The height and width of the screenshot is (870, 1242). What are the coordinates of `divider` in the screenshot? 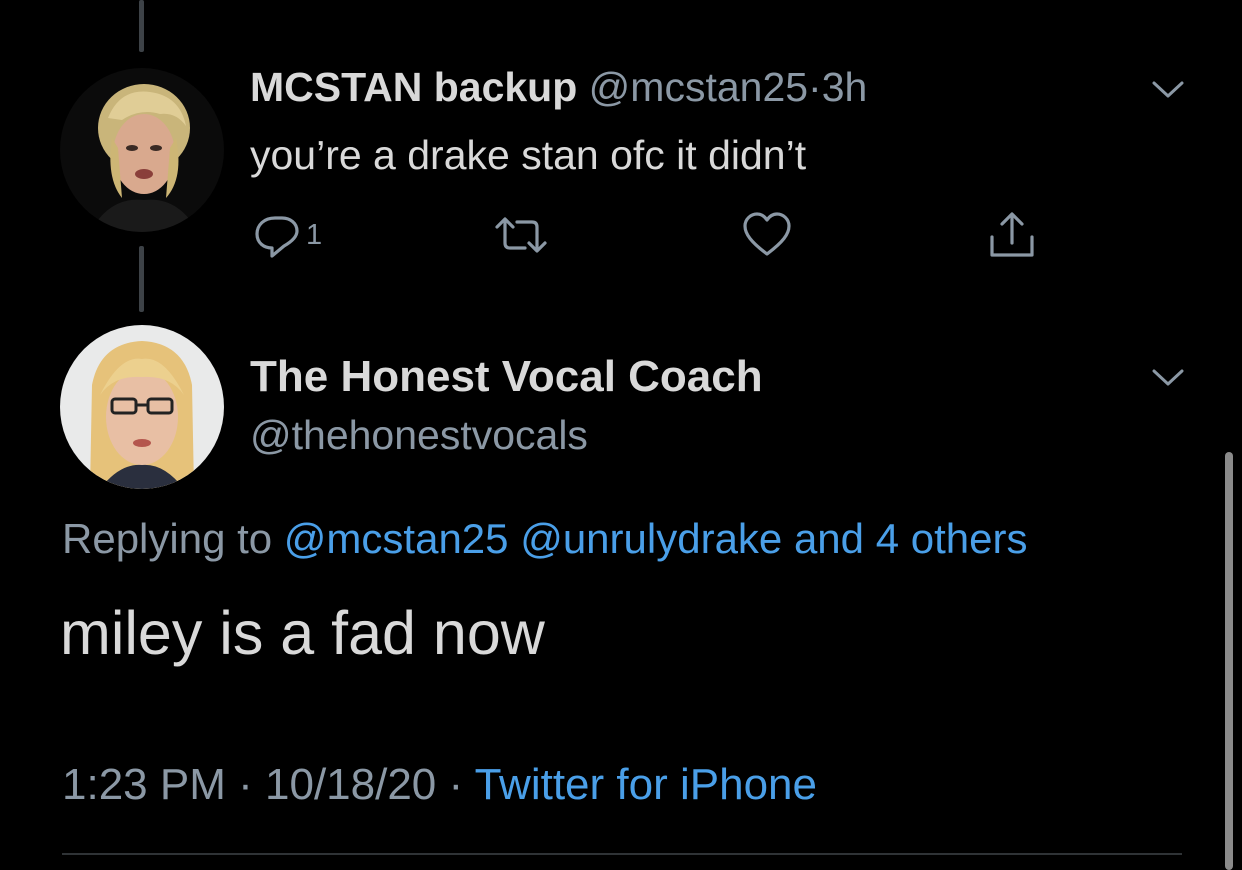 It's located at (622, 854).